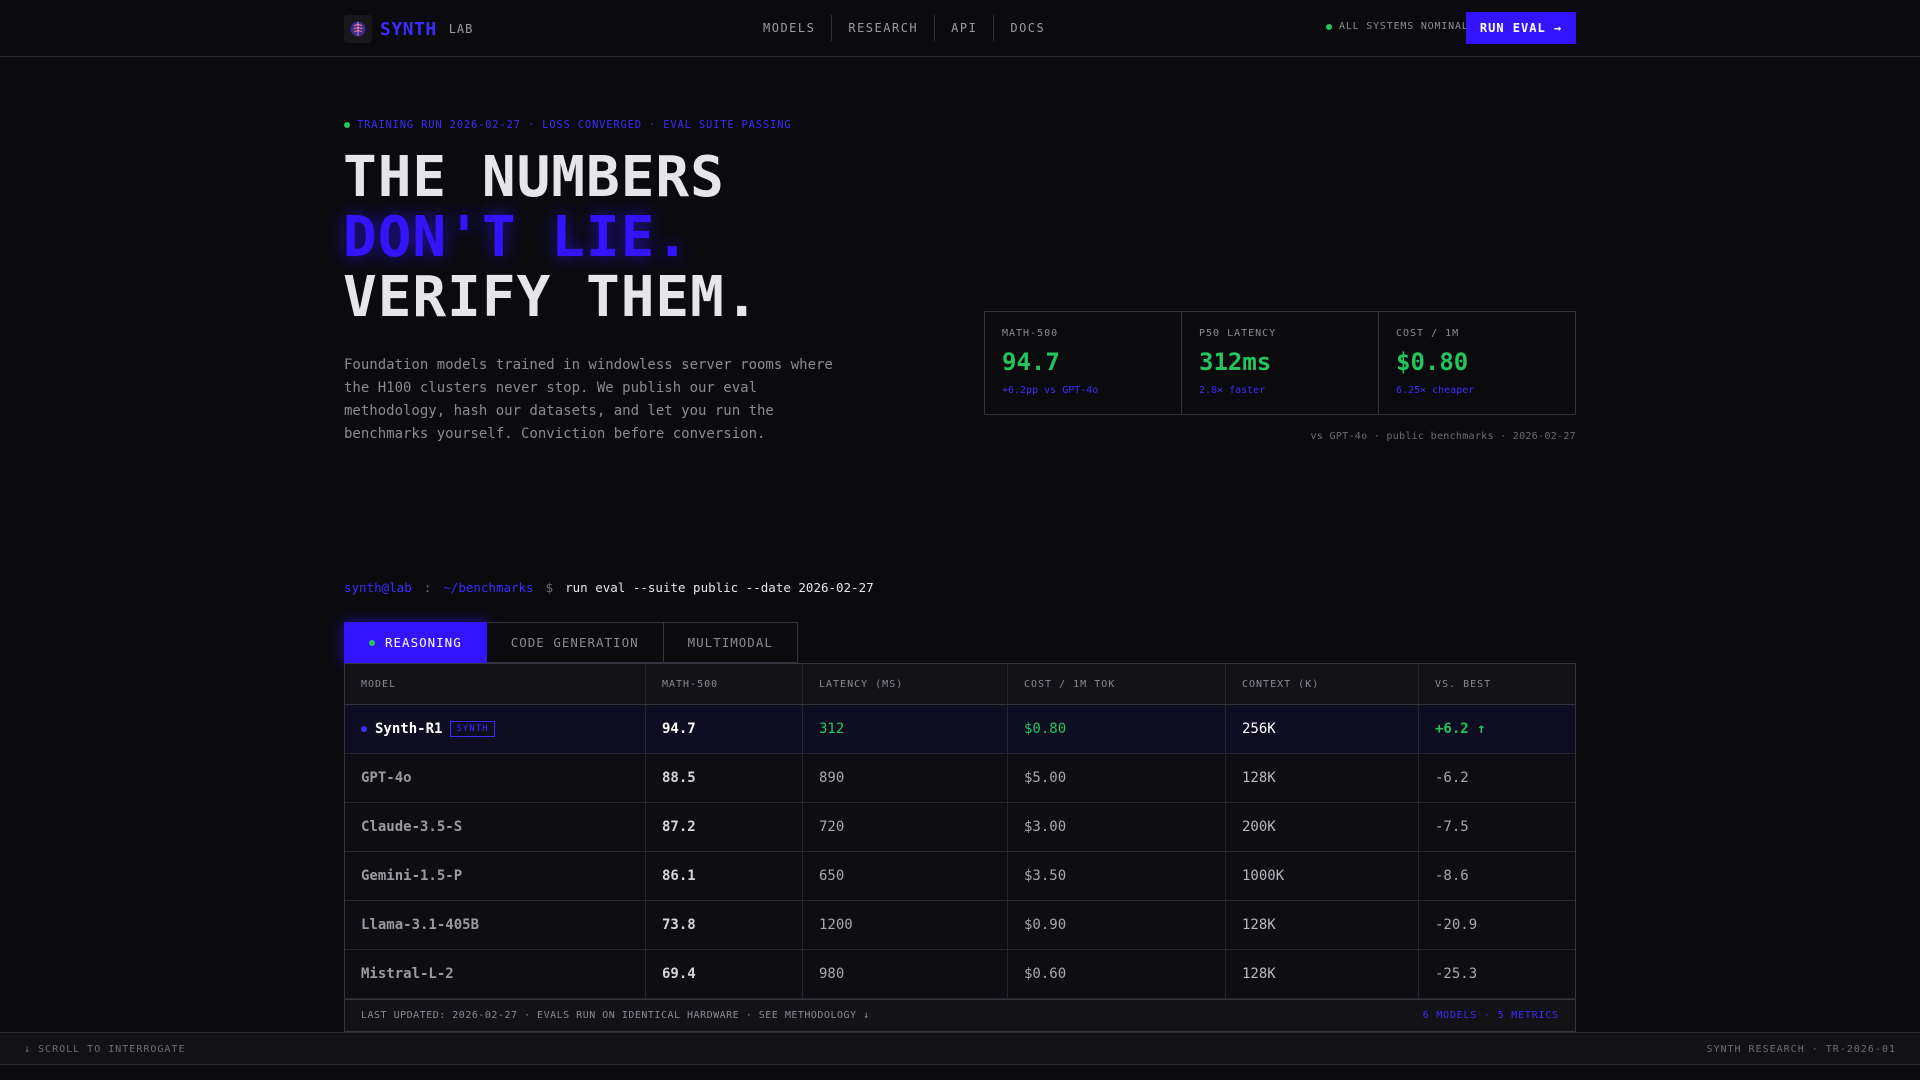 The image size is (1920, 1080). Describe the element at coordinates (1232, 390) in the screenshot. I see `metric-delta: 2.8× faster` at that location.